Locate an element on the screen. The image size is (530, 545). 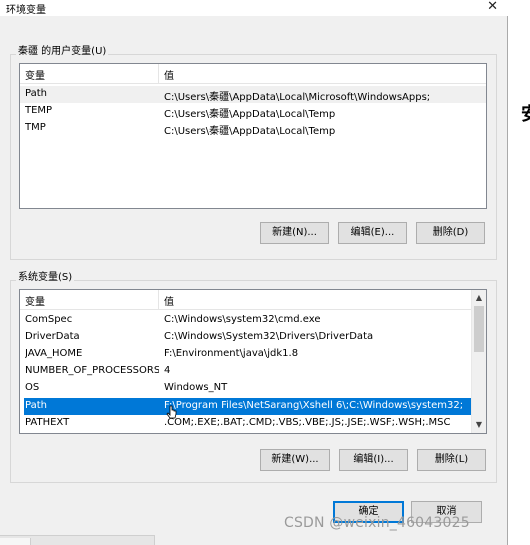
variable-value: Windows_NT is located at coordinates (196, 387).